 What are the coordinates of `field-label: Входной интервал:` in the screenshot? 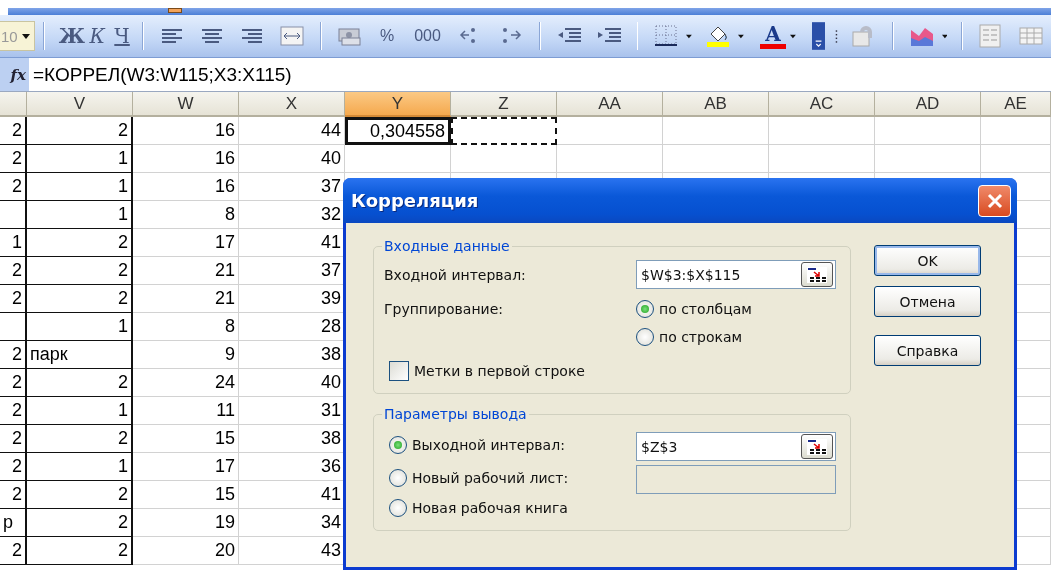 It's located at (455, 274).